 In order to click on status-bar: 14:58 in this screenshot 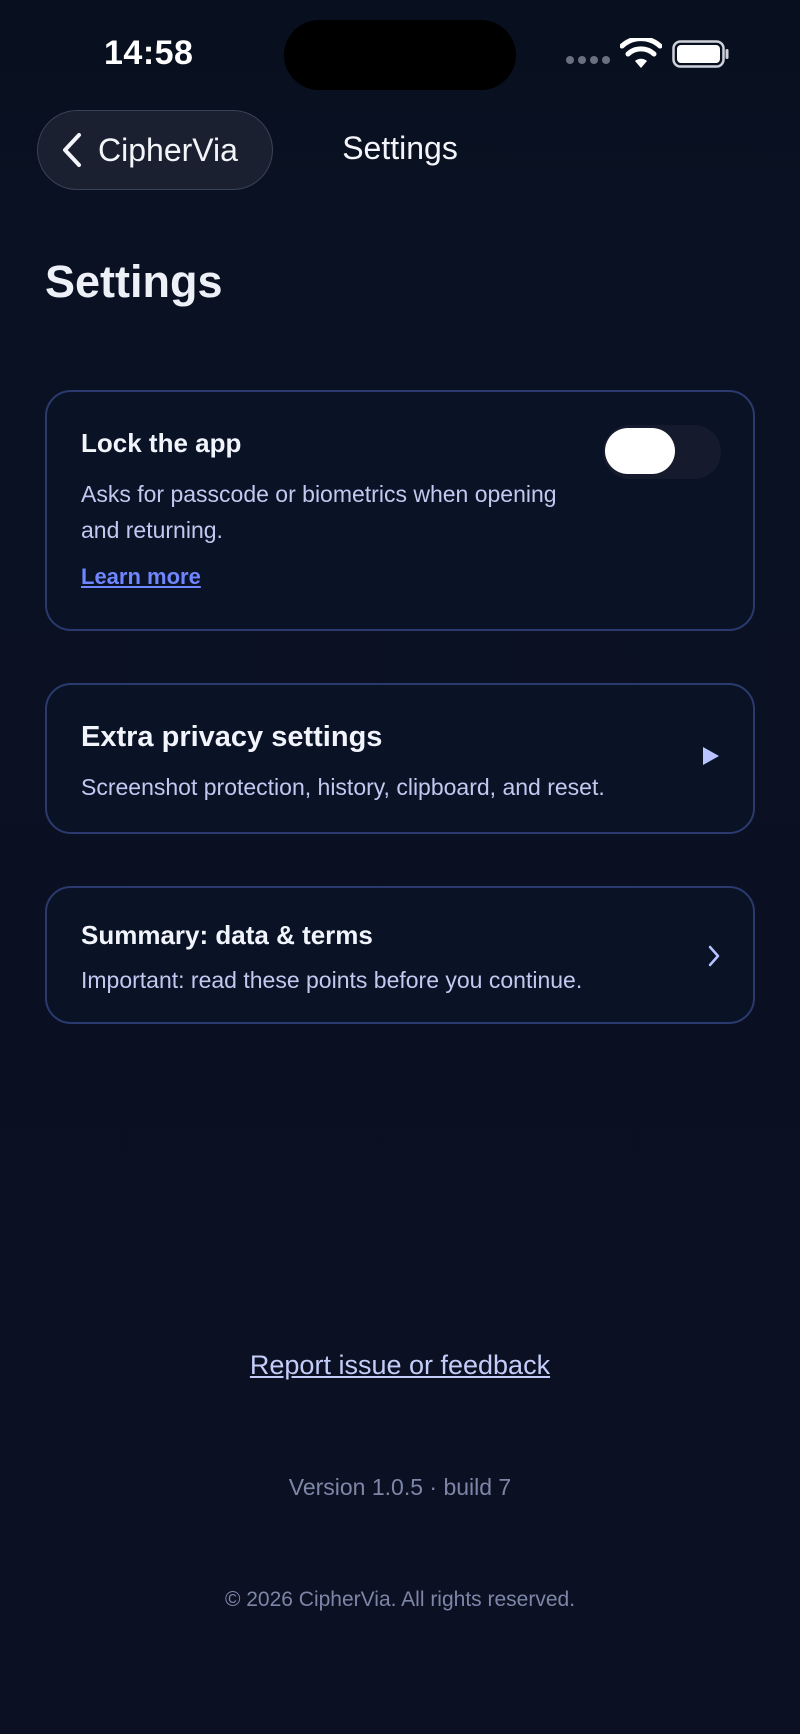, I will do `click(400, 50)`.